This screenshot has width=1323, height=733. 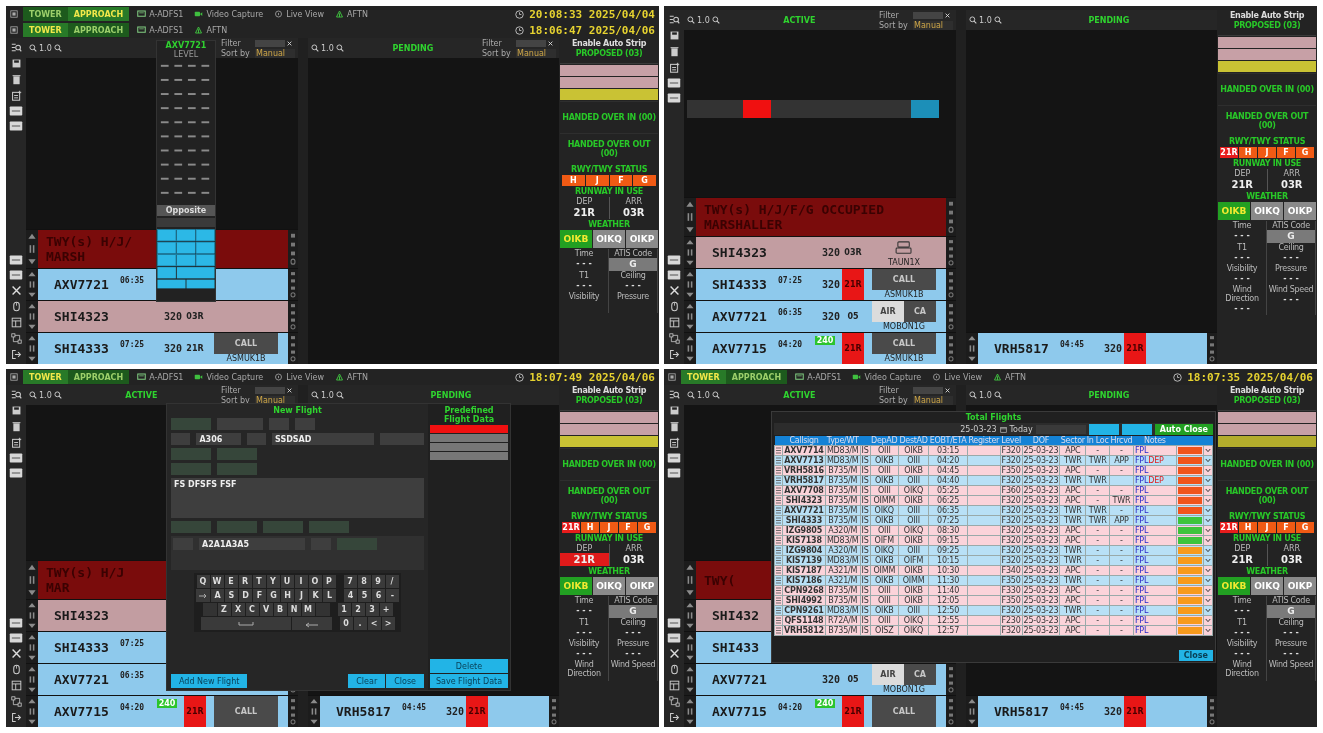 I want to click on table-row: VRH5816 B735/M IS OIII OIKB 04:45 F350 25-03-23 APC - - FPL, so click(x=993, y=470).